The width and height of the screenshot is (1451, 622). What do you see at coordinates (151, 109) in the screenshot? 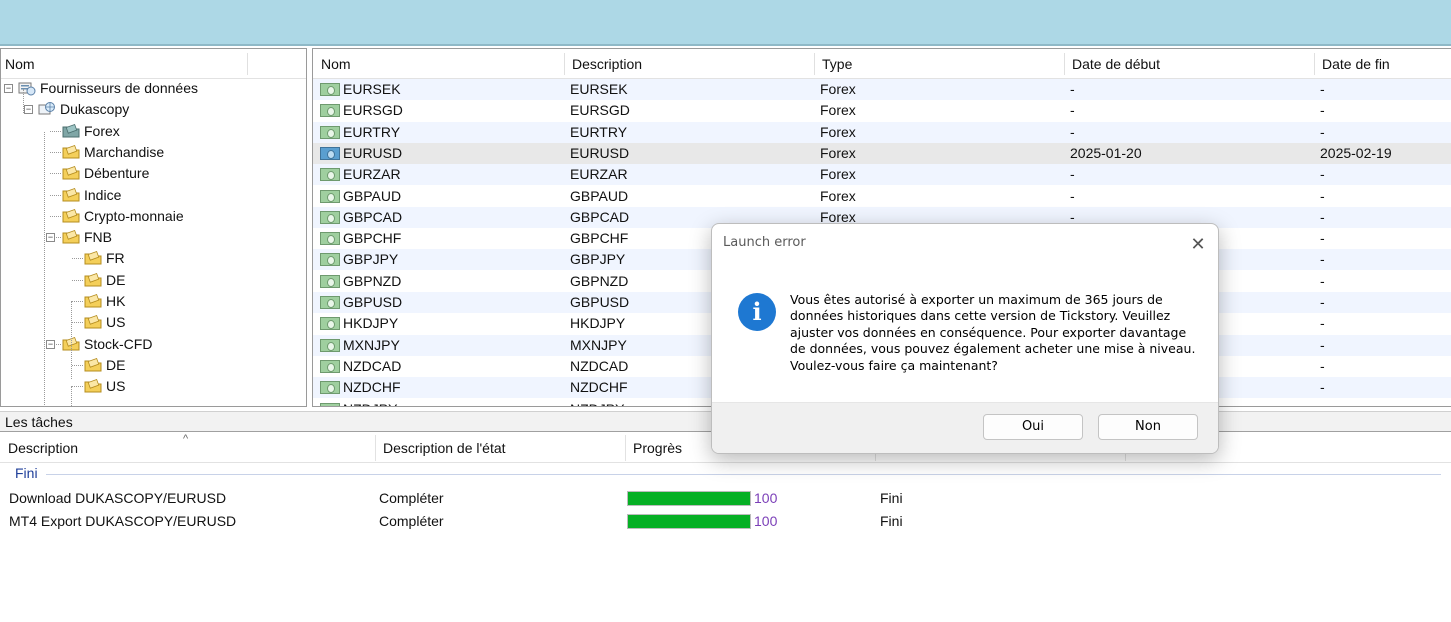
I see `tree-item: − Dukascopy` at bounding box center [151, 109].